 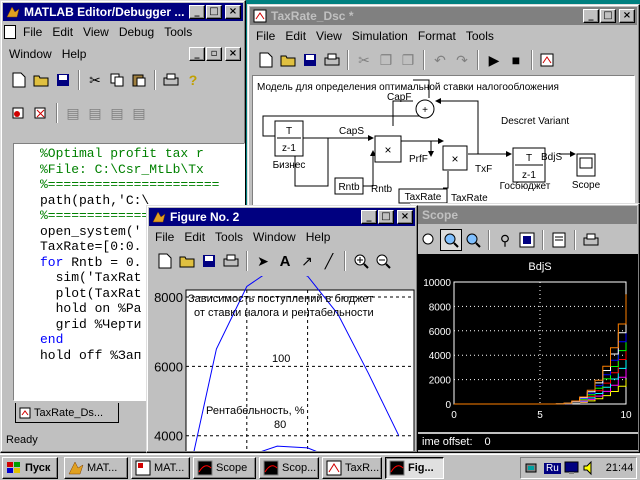 What do you see at coordinates (19, 80) in the screenshot?
I see `new-file-icon` at bounding box center [19, 80].